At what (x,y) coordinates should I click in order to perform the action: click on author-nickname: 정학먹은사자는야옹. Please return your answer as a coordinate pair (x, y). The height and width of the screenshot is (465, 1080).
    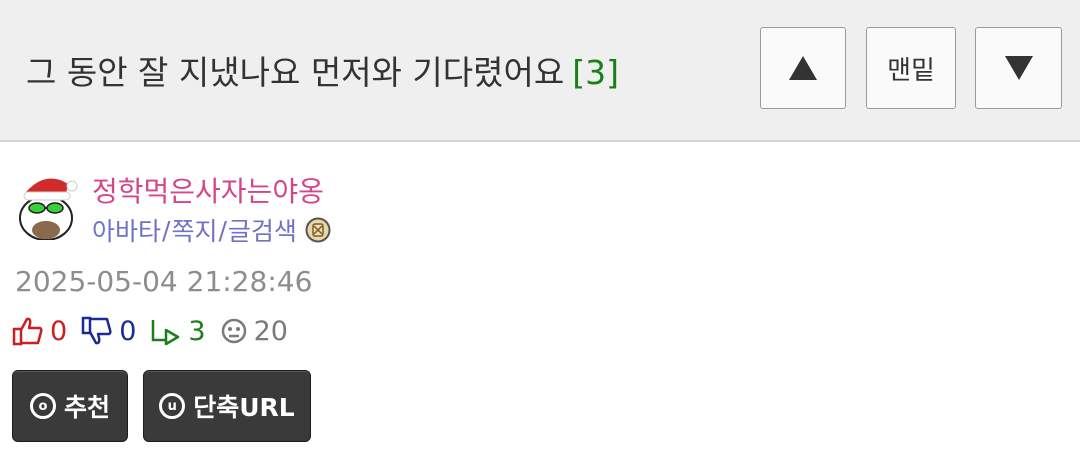
    Looking at the image, I should click on (208, 190).